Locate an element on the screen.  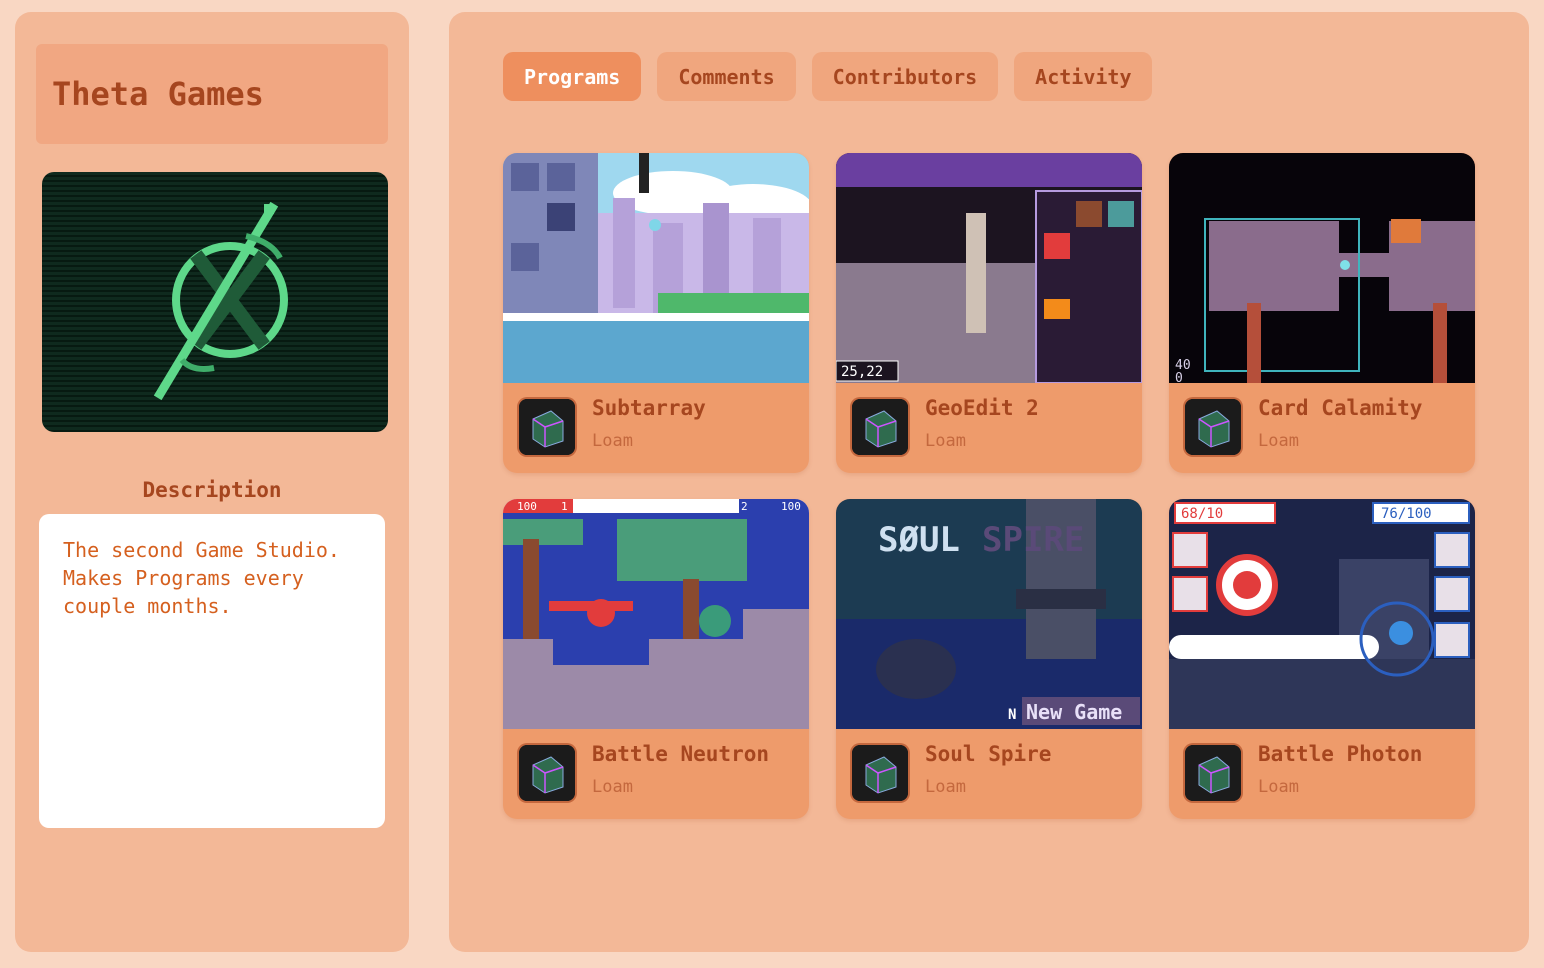
program-title: Battle Neutron is located at coordinates (681, 754).